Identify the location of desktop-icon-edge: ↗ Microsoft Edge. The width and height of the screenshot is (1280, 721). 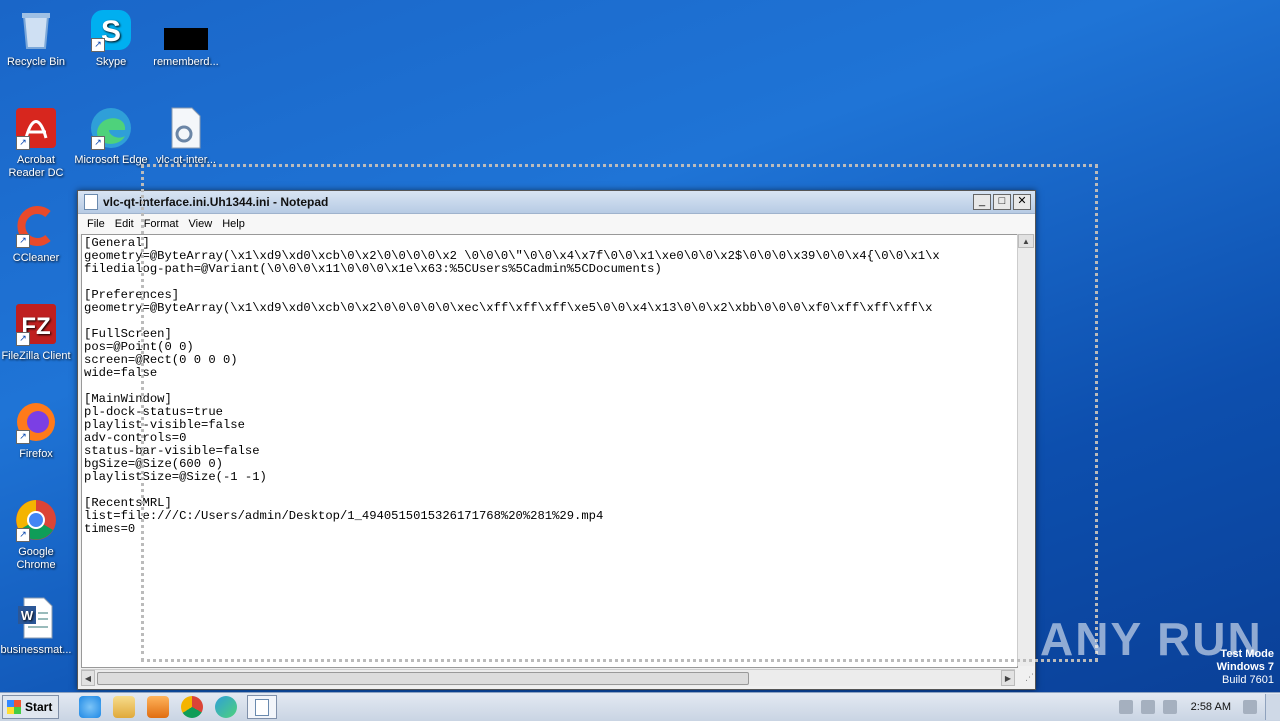
(111, 136).